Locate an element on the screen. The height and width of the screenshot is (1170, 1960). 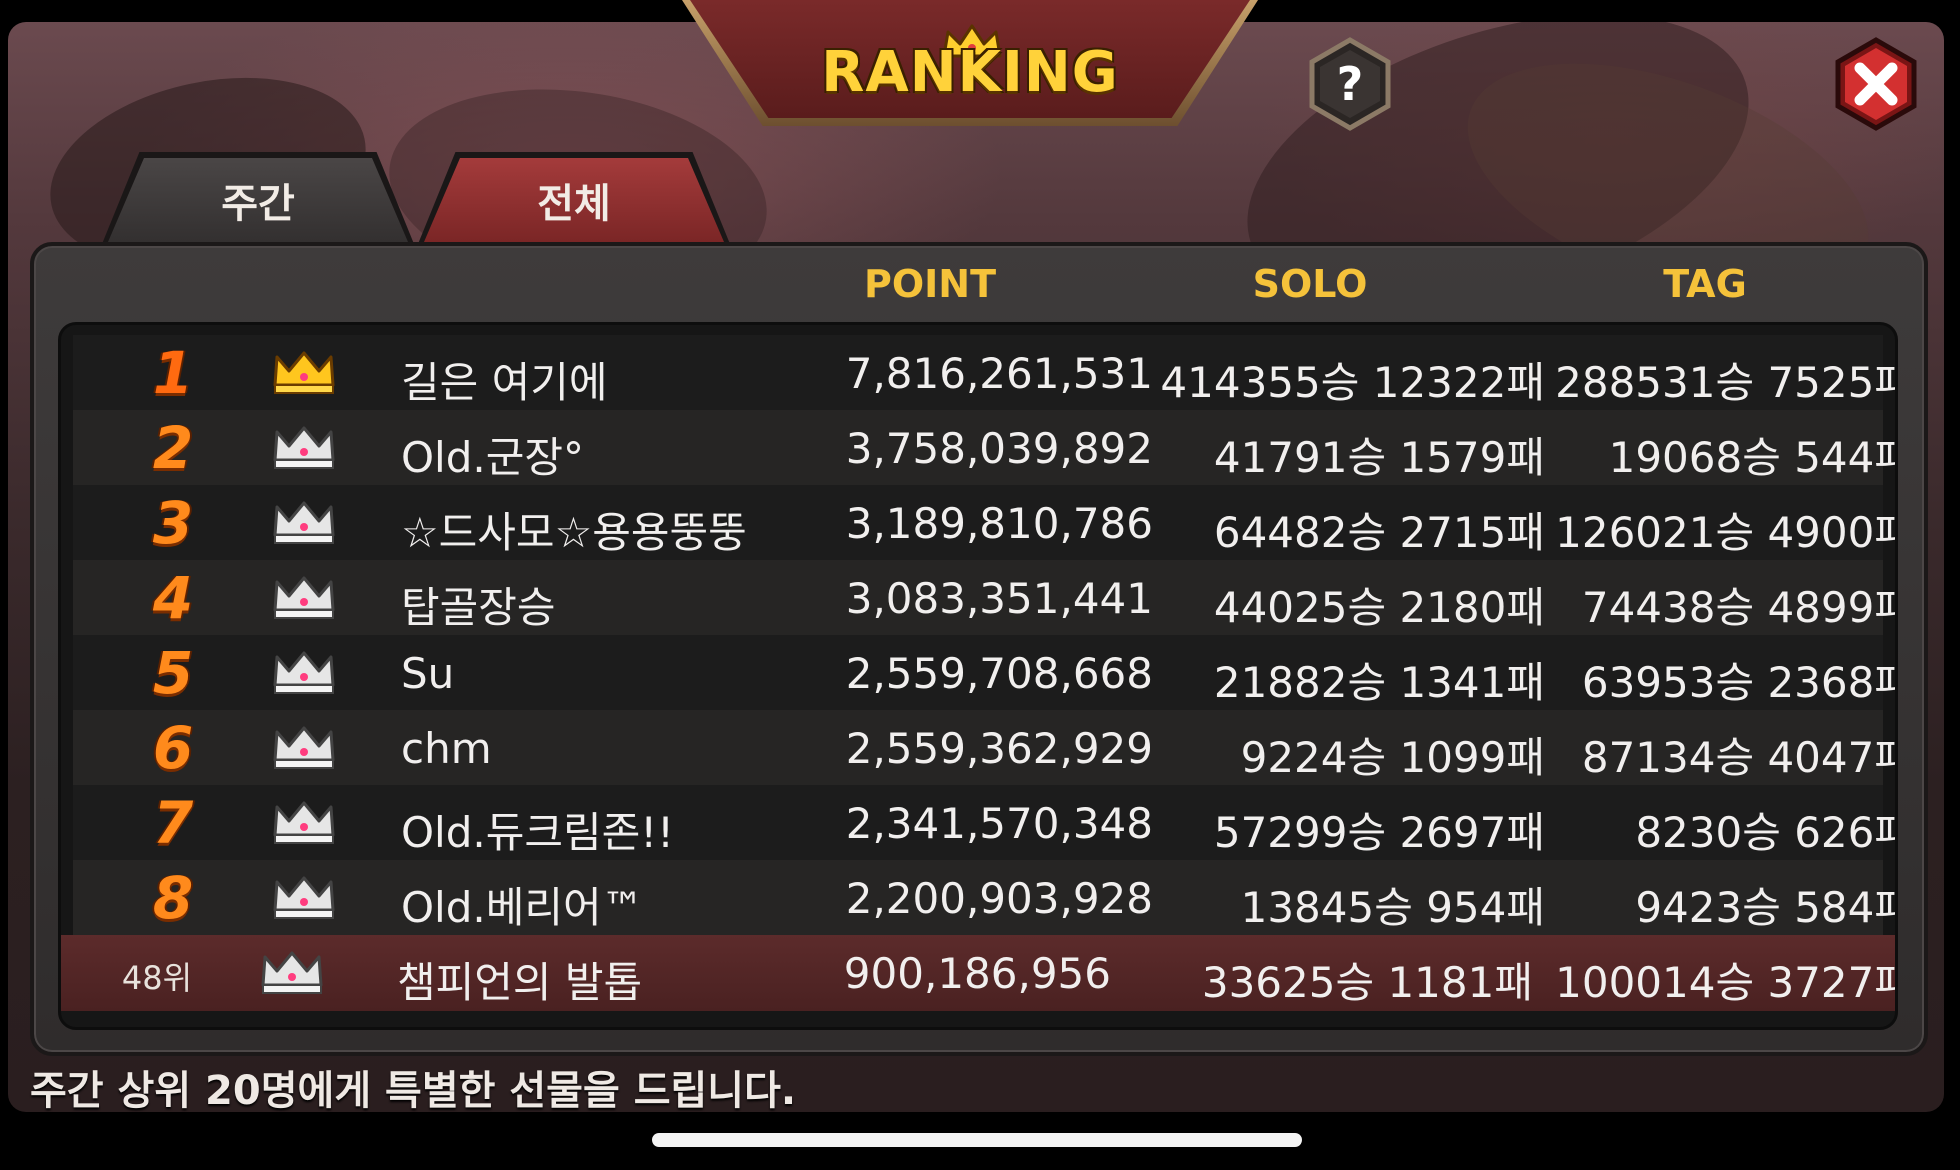
player-solo-record: 41791승 1579패 is located at coordinates (1379, 457).